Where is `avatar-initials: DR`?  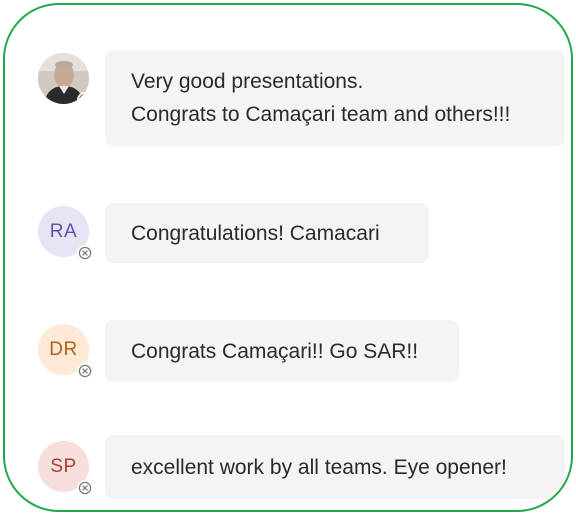
avatar-initials: DR is located at coordinates (63, 349).